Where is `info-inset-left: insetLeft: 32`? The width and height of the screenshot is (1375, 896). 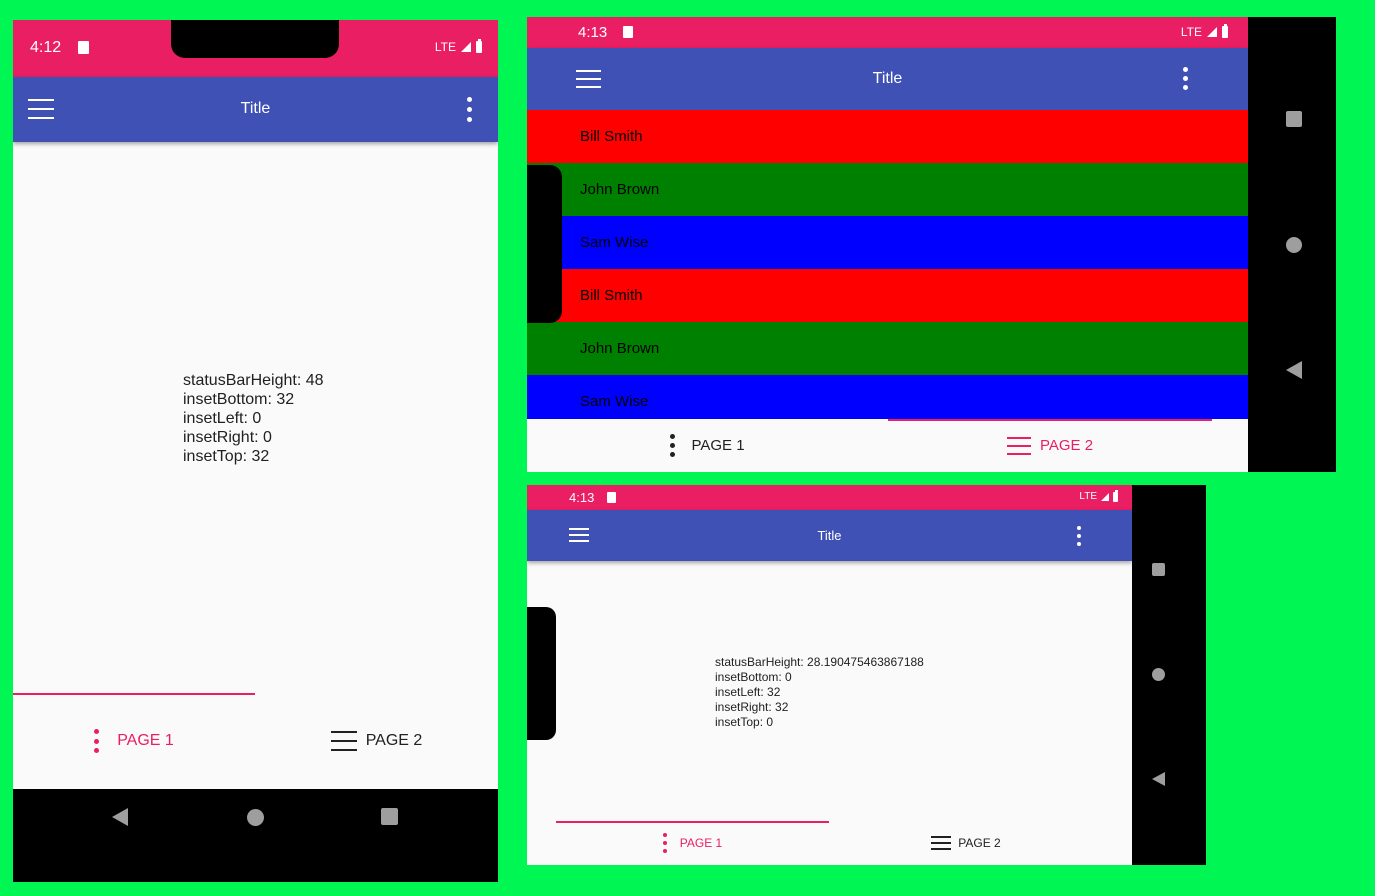 info-inset-left: insetLeft: 32 is located at coordinates (748, 692).